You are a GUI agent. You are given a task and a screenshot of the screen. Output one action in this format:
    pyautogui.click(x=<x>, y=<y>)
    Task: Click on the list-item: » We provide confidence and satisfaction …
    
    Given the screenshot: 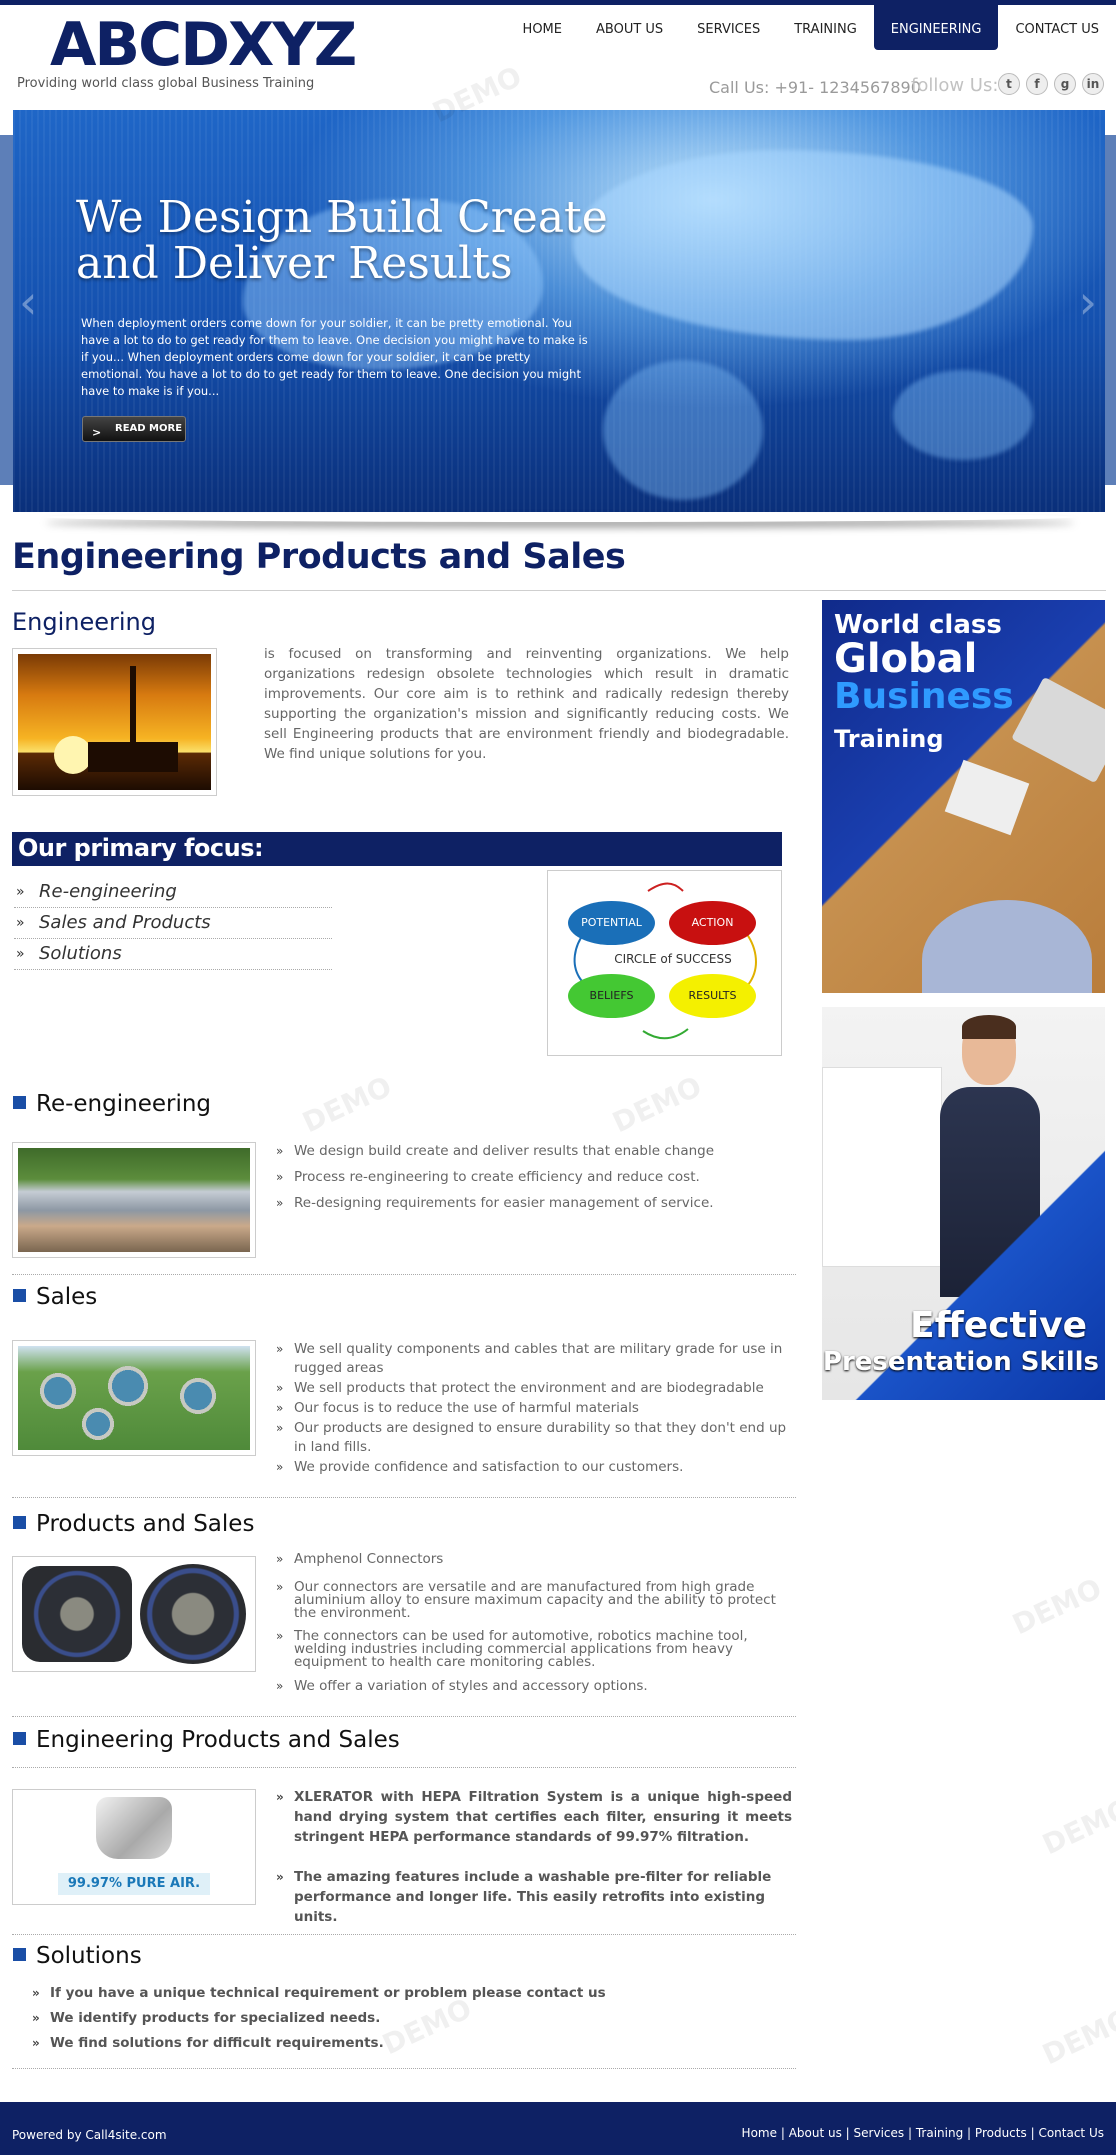 What is the action you would take?
    pyautogui.click(x=536, y=1467)
    